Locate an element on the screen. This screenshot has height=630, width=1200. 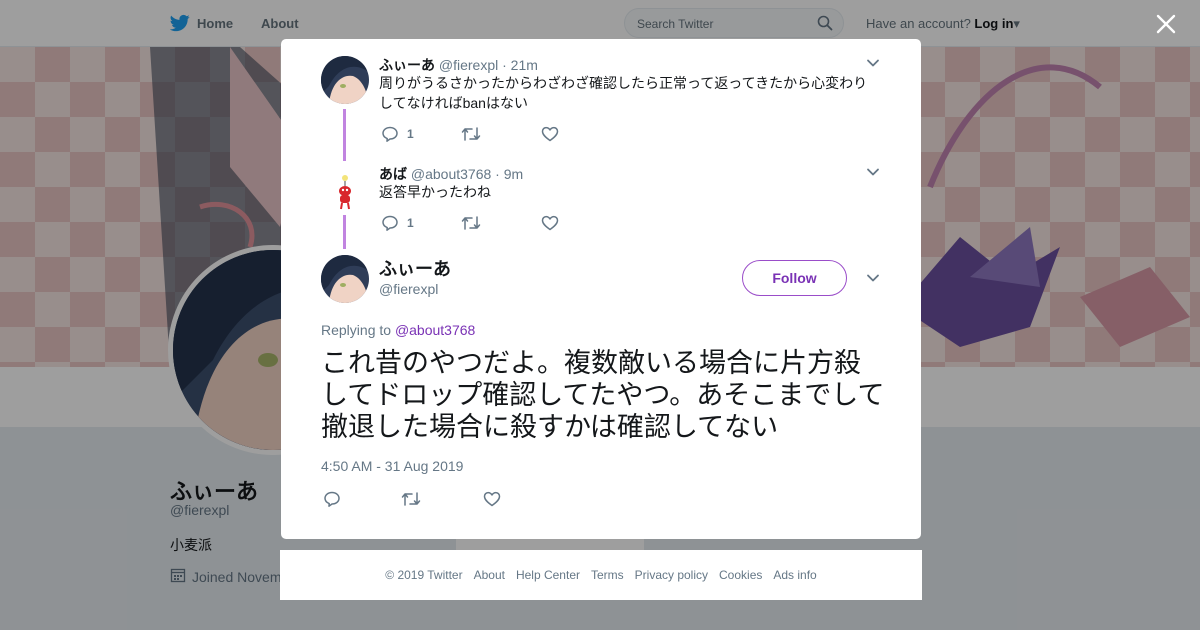
replying-prefix: Replying to is located at coordinates (356, 330).